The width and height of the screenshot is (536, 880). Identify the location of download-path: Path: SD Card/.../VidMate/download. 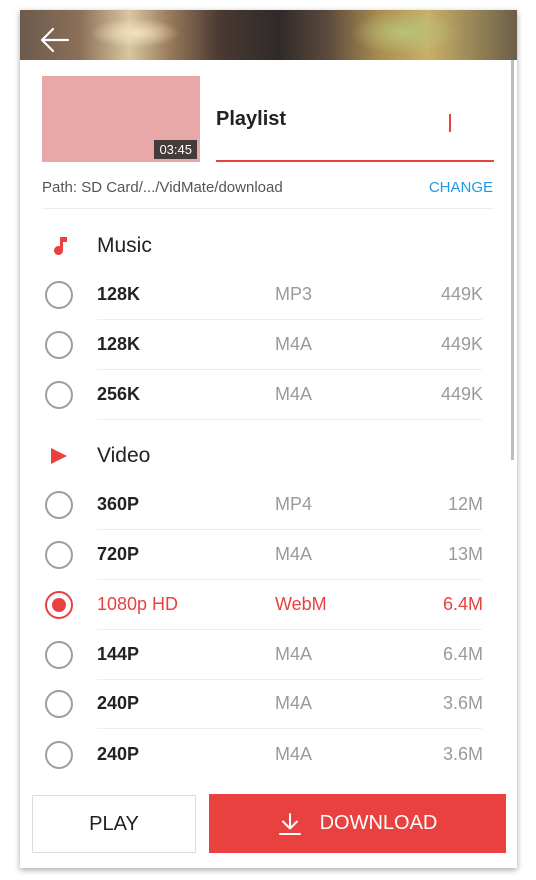
(162, 187).